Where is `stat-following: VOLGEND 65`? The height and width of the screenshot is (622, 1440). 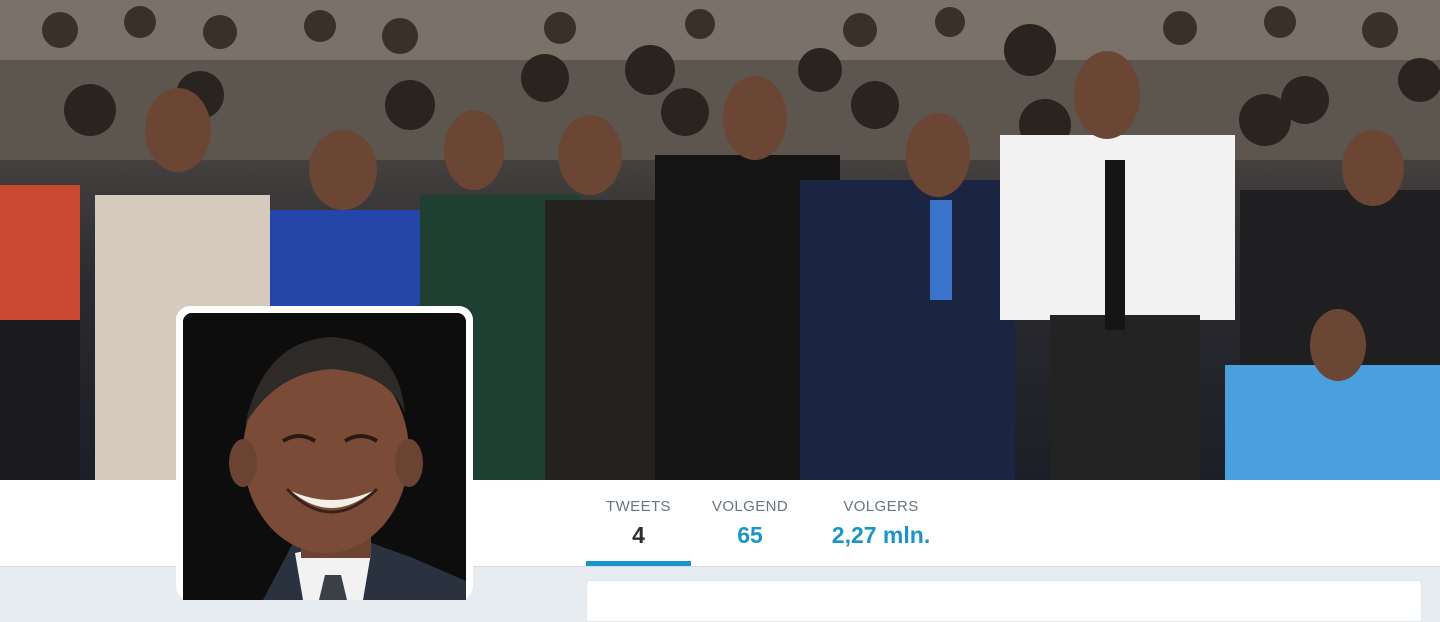
stat-following: VOLGEND 65 is located at coordinates (750, 523).